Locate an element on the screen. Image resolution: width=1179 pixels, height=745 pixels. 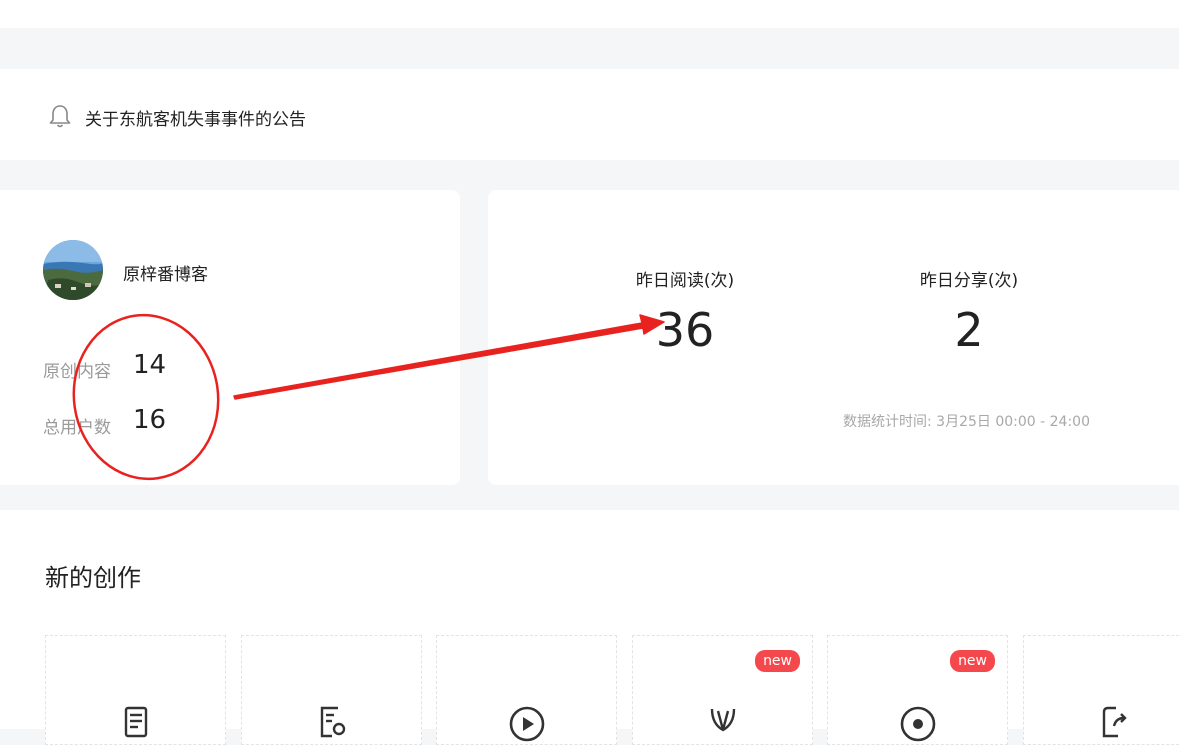
yesterday-shares-value: 2 is located at coordinates (969, 330).